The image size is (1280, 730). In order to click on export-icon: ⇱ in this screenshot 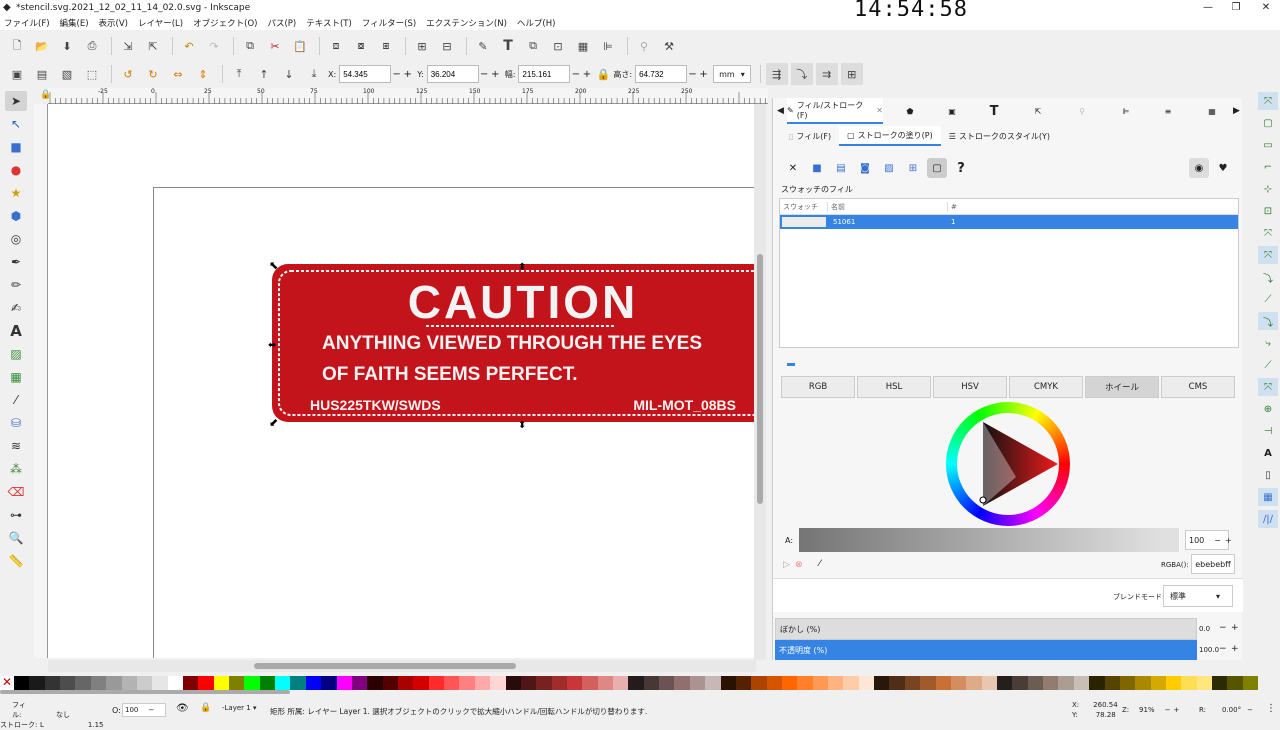, I will do `click(153, 46)`.